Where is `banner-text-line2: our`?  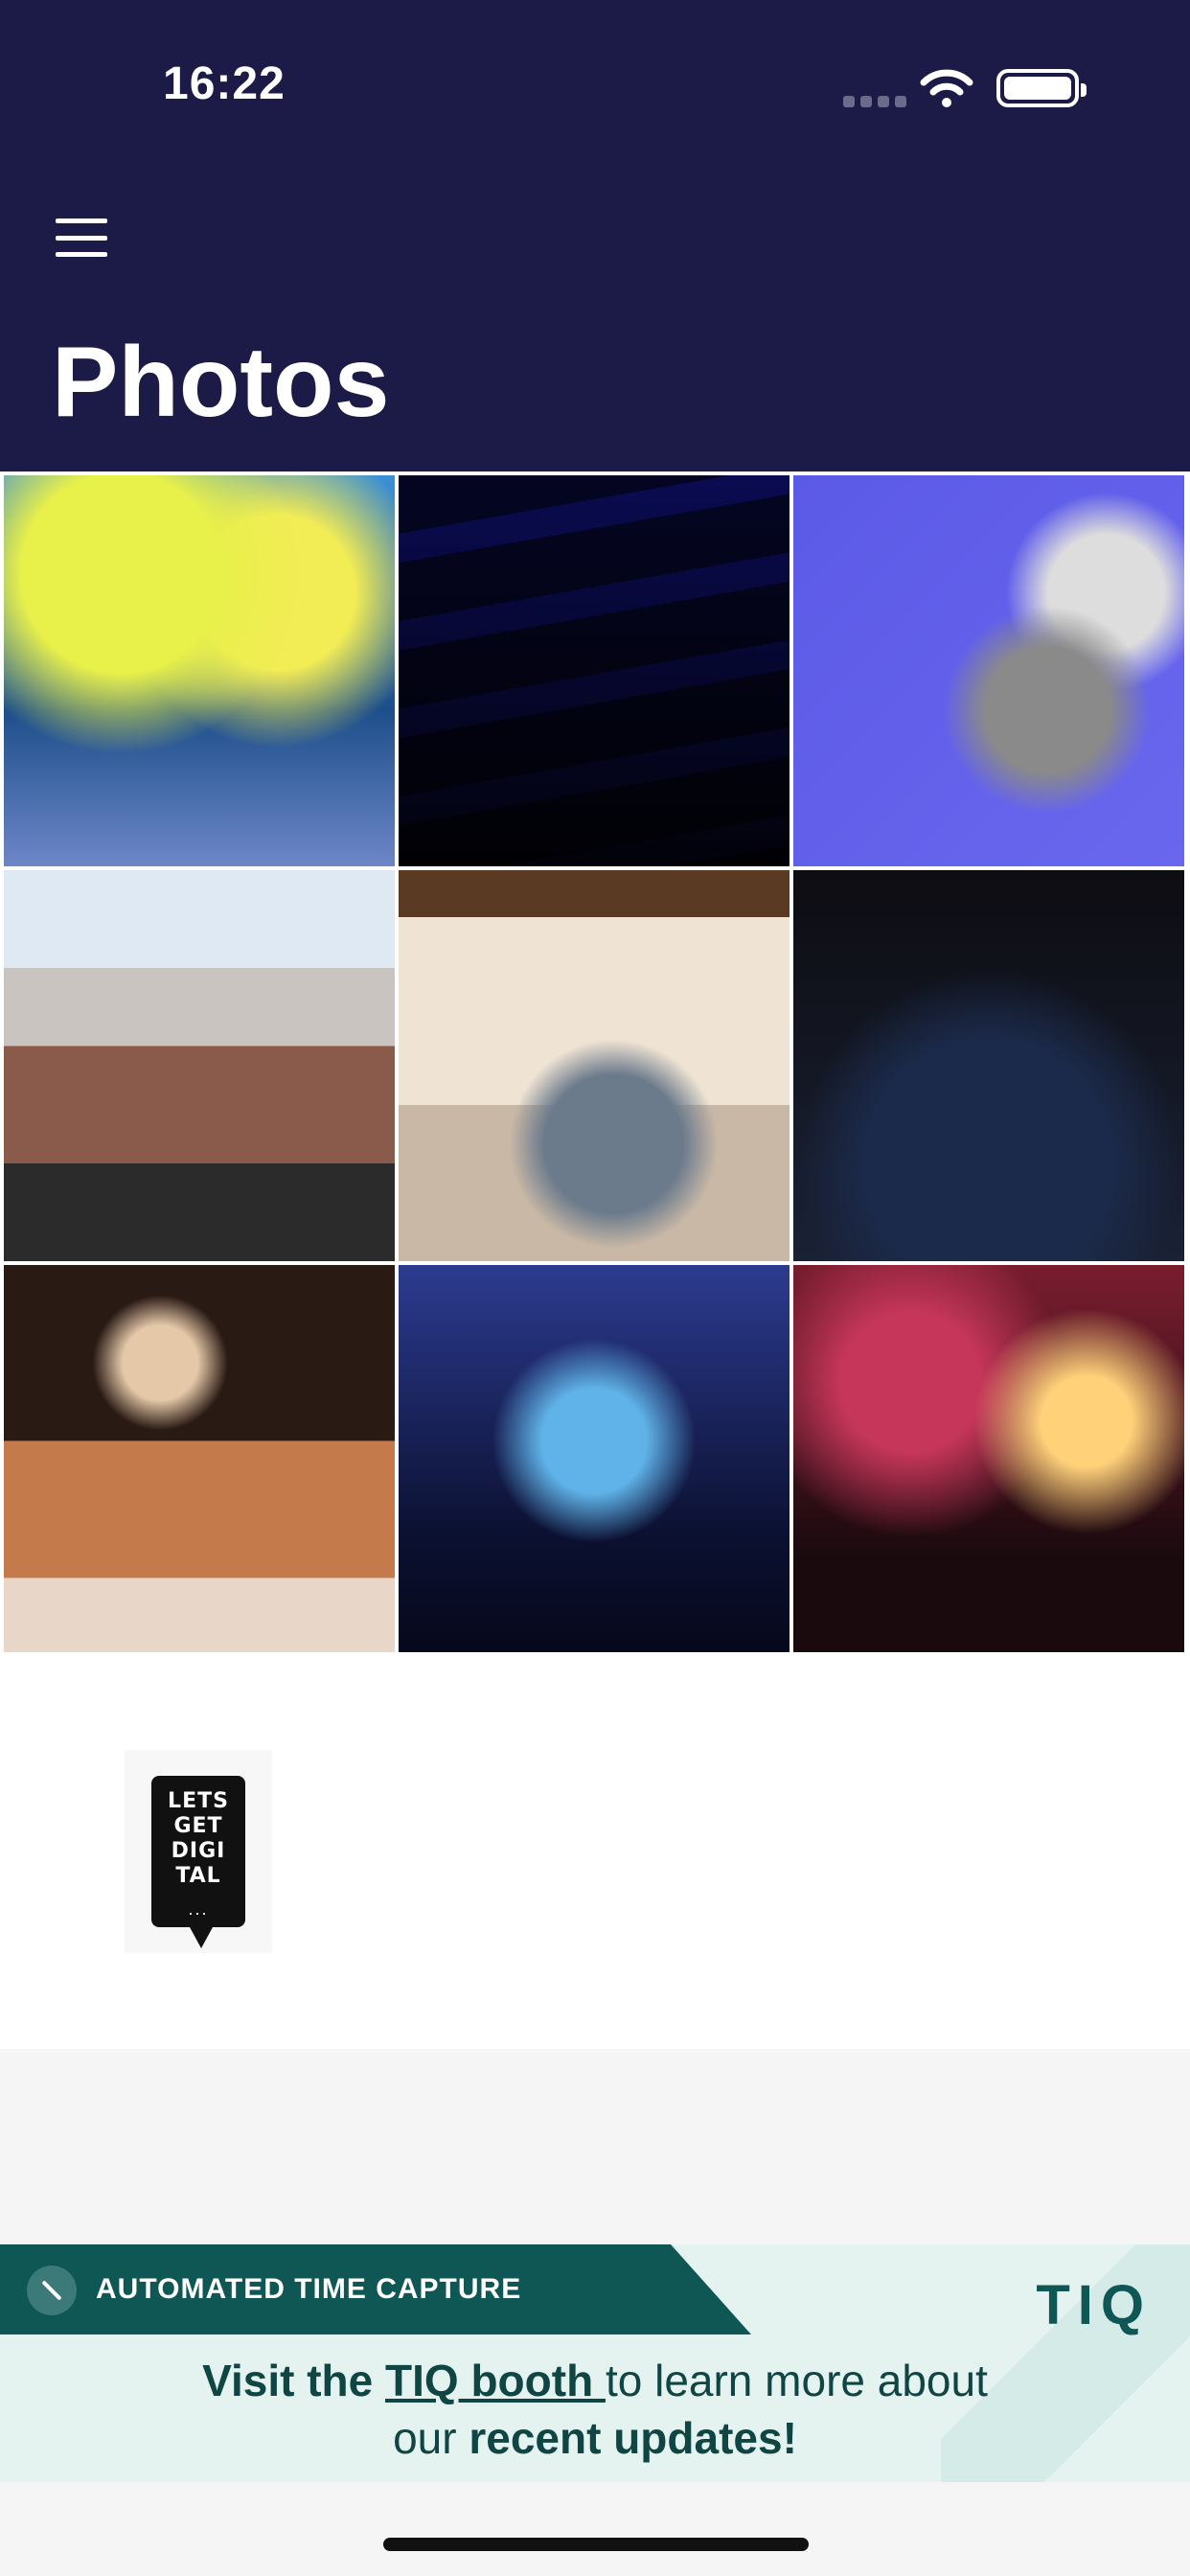
banner-text-line2: our is located at coordinates (431, 2438).